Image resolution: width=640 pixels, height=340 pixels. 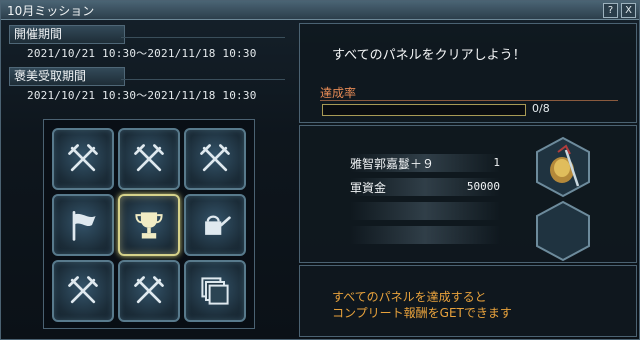 What do you see at coordinates (67, 76) in the screenshot?
I see `reward-period-label: 褒美受取期間` at bounding box center [67, 76].